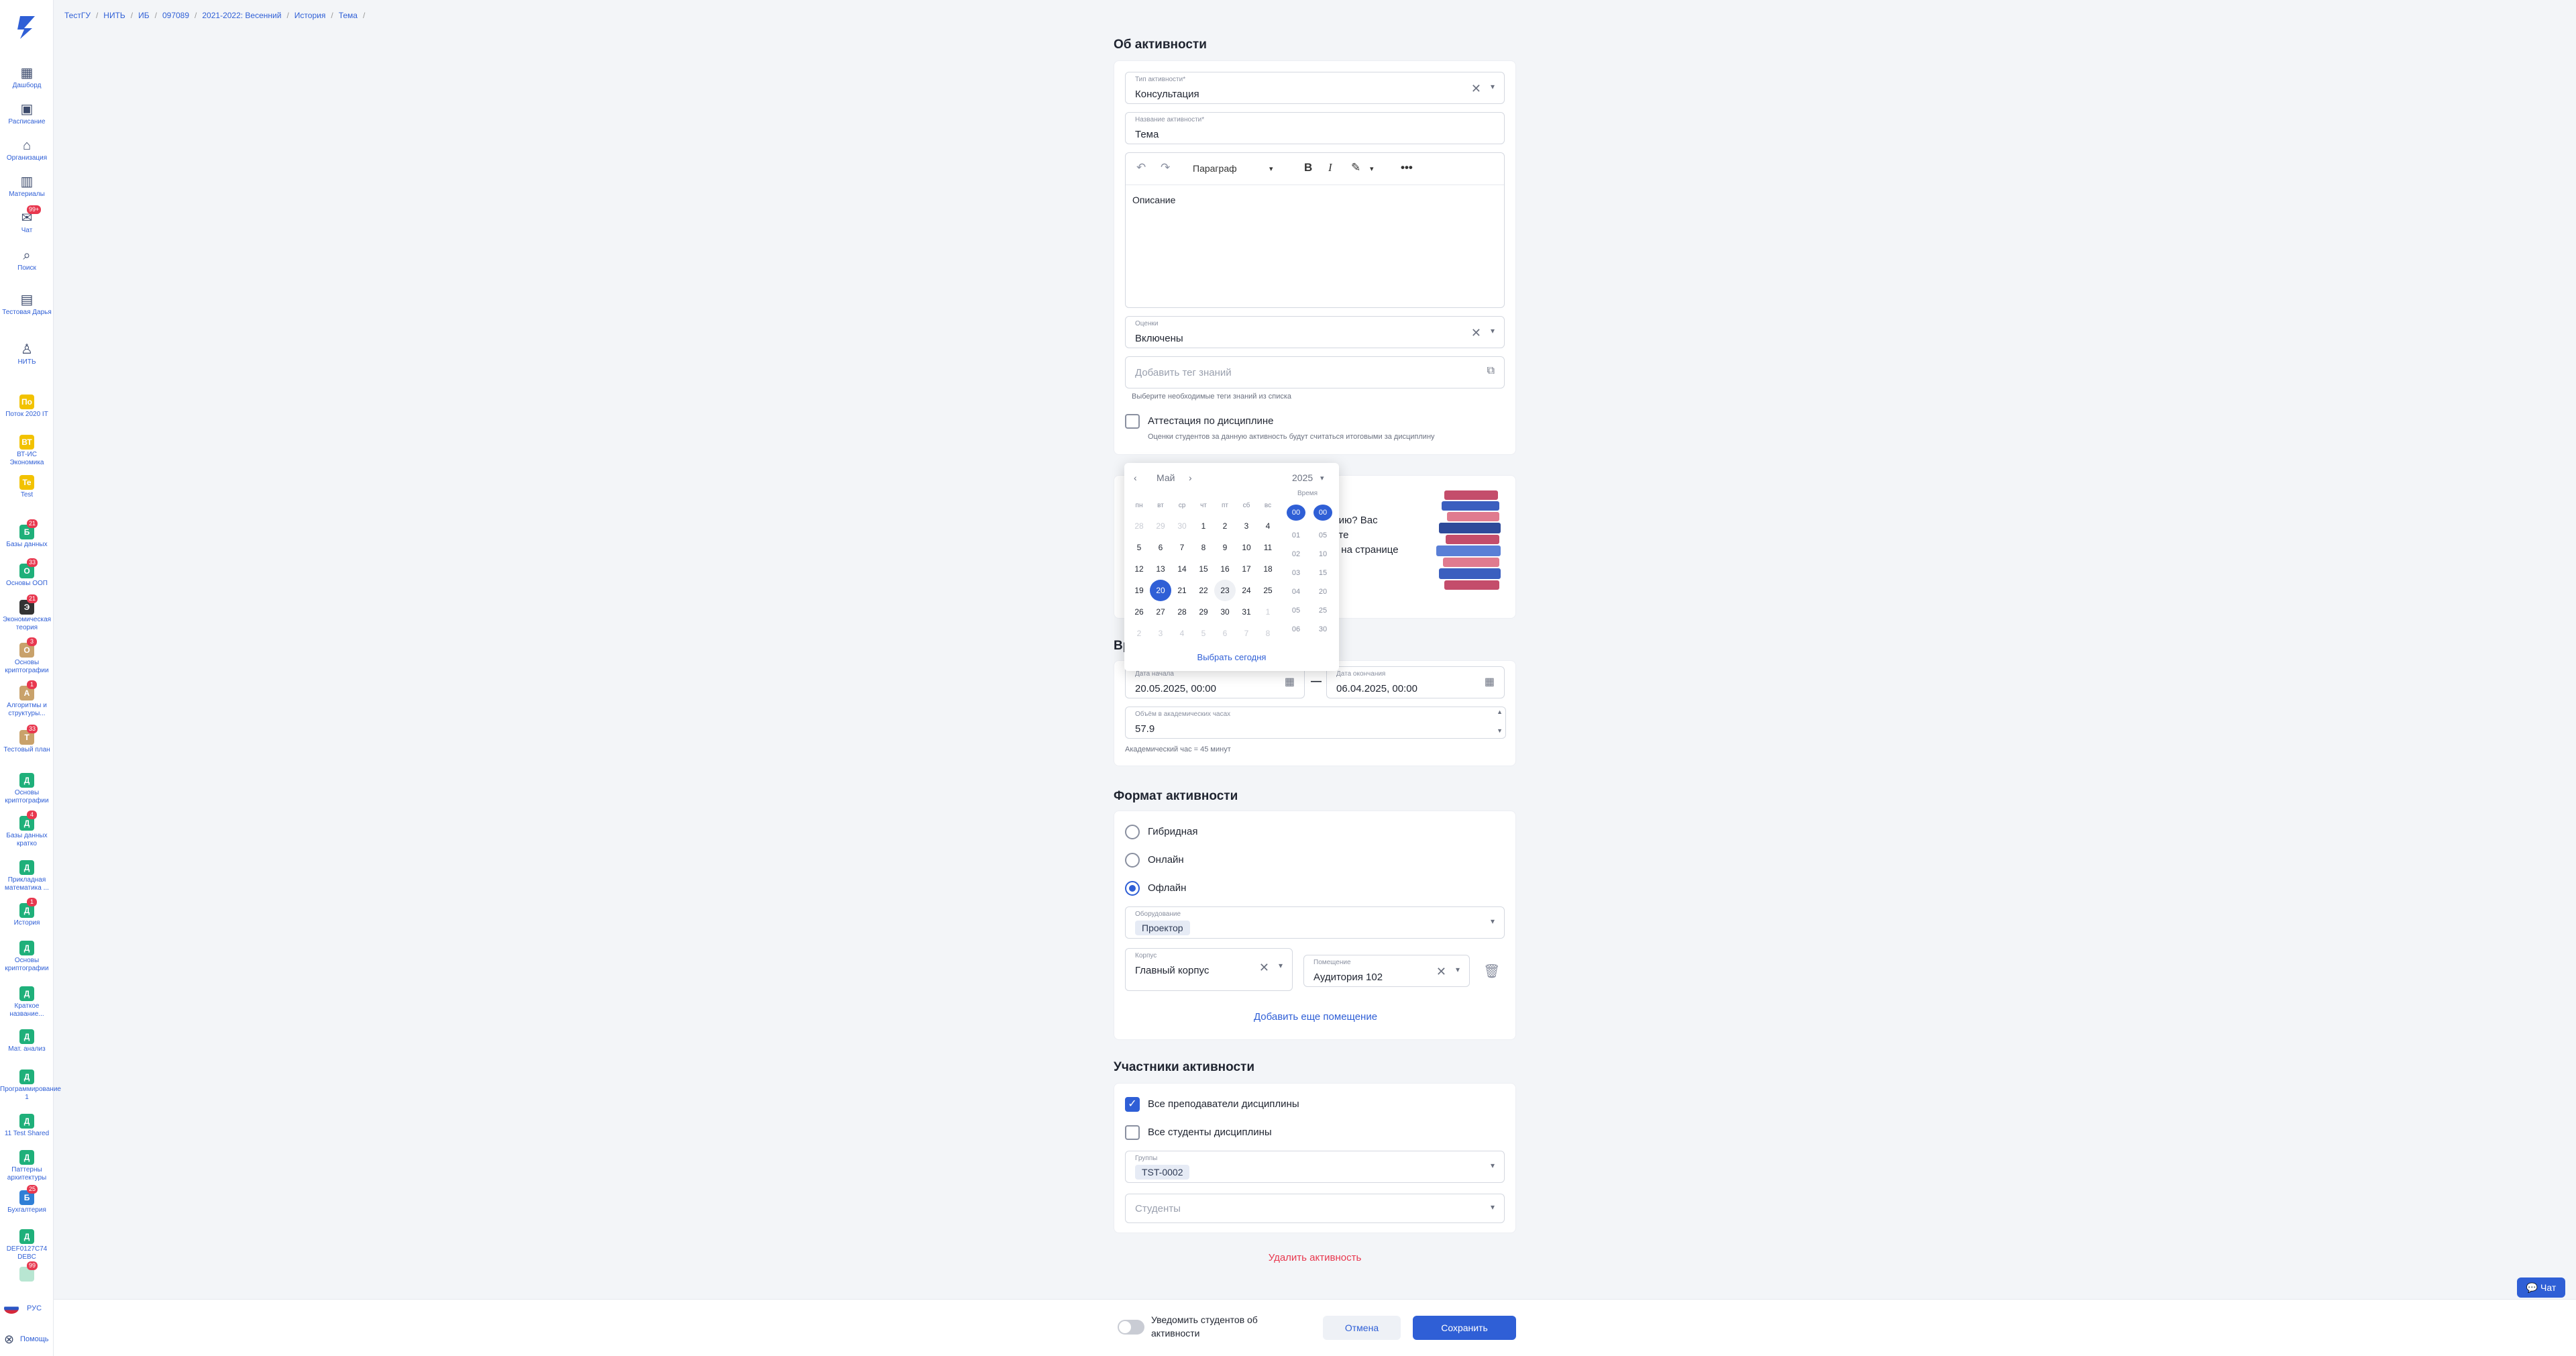 The image size is (2576, 1356). I want to click on bold-icon: B, so click(1308, 167).